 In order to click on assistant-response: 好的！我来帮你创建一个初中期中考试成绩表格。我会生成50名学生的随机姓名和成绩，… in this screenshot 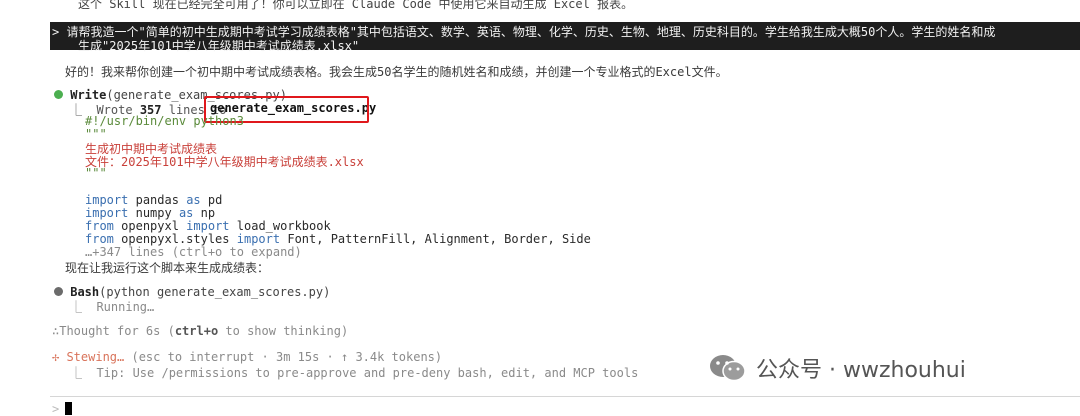, I will do `click(396, 72)`.